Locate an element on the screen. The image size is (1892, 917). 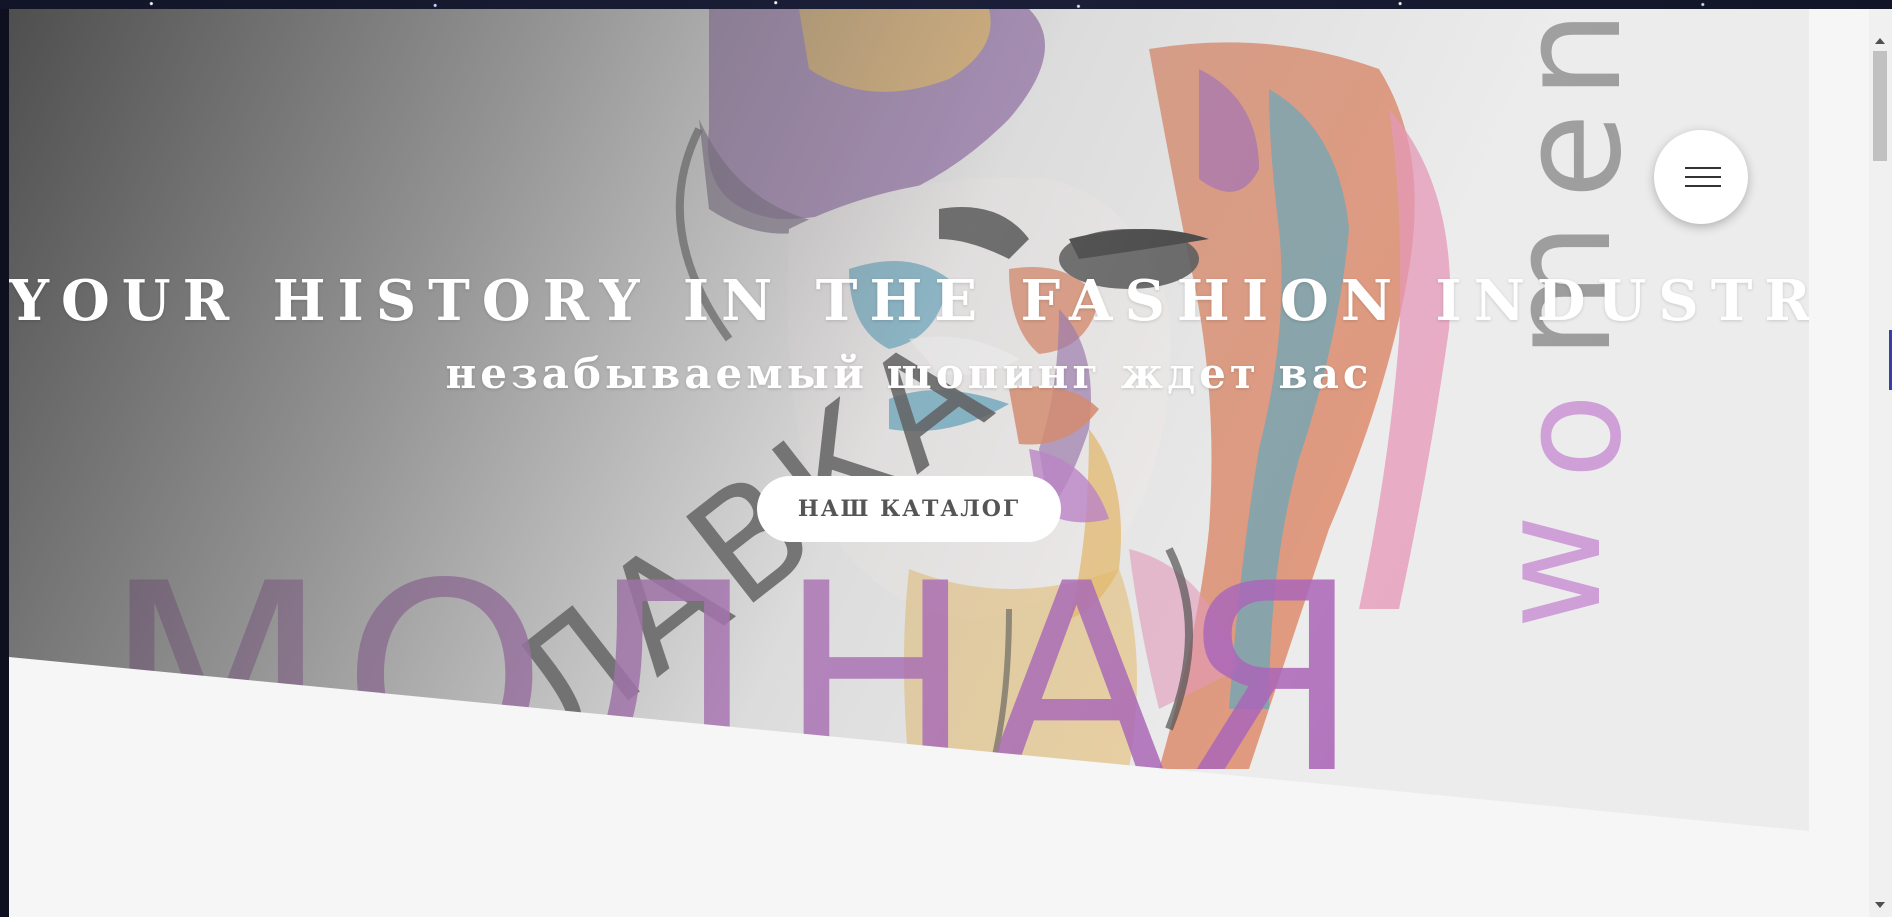
top-strip is located at coordinates (946, 4).